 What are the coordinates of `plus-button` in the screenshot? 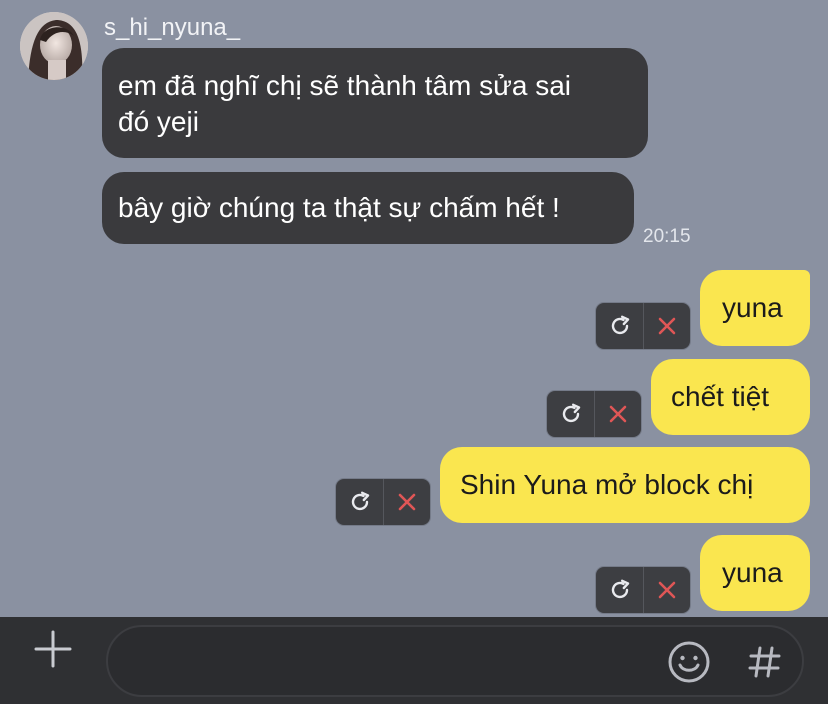 It's located at (53, 649).